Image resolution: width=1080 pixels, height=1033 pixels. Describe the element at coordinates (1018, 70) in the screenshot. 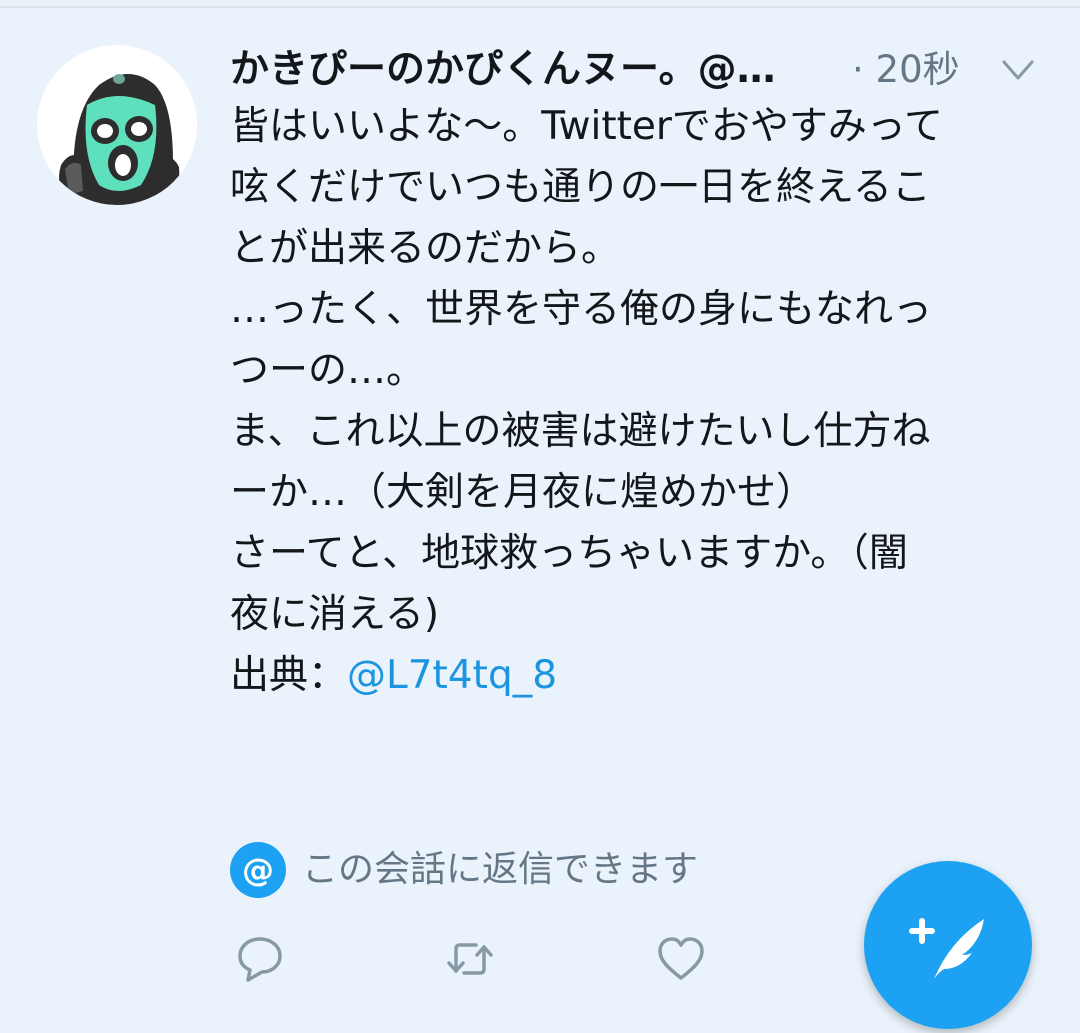

I see `chevron-down-icon` at that location.